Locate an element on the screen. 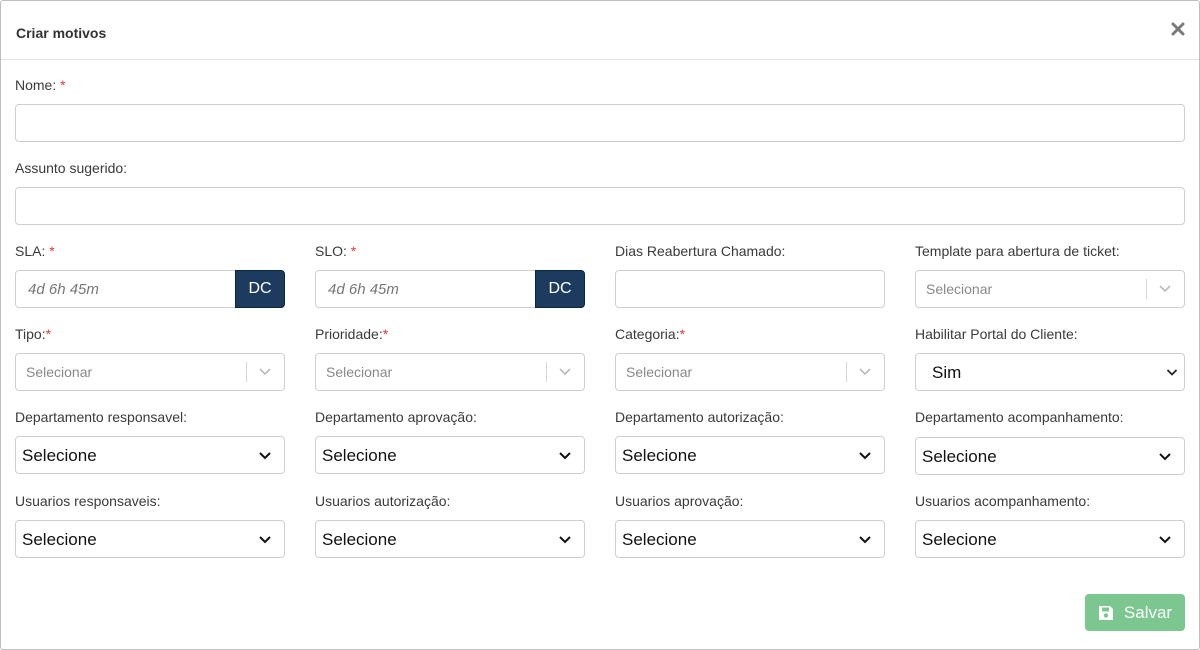 The image size is (1200, 650). tipo-placeholder: Selecionar is located at coordinates (59, 372).